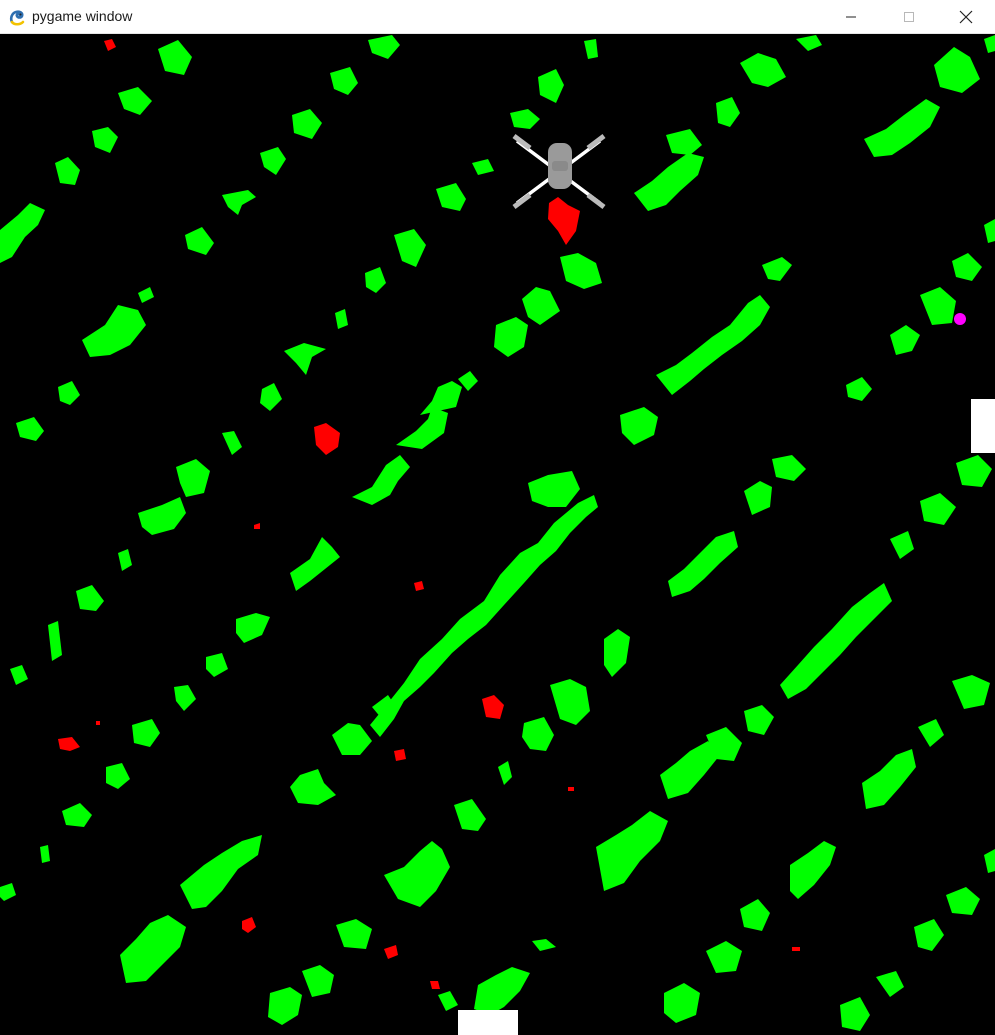 The height and width of the screenshot is (1035, 995). I want to click on close-icon, so click(966, 17).